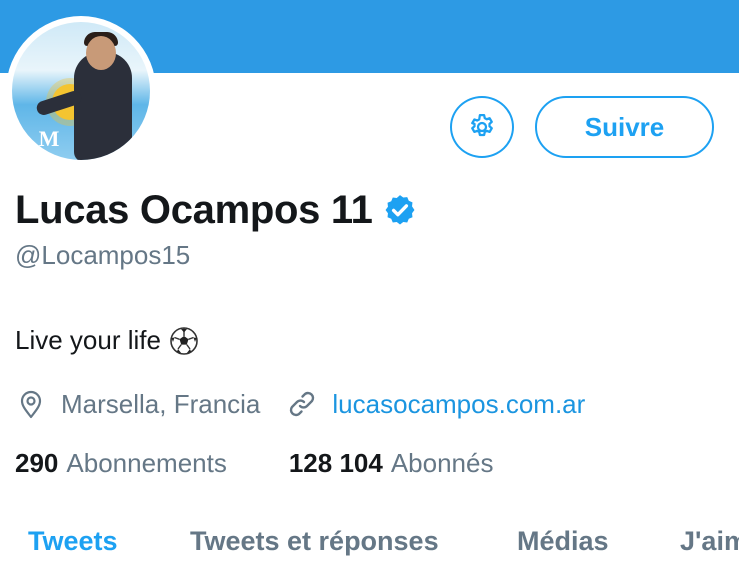 This screenshot has height=572, width=739. What do you see at coordinates (624, 127) in the screenshot?
I see `follow-button: Suivre` at bounding box center [624, 127].